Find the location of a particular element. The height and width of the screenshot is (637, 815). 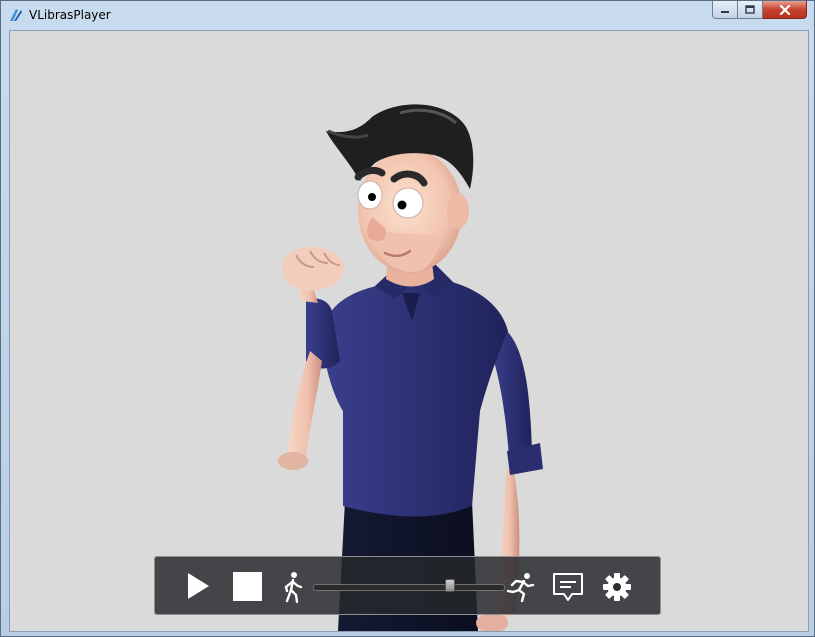

app-icon is located at coordinates (16, 15).